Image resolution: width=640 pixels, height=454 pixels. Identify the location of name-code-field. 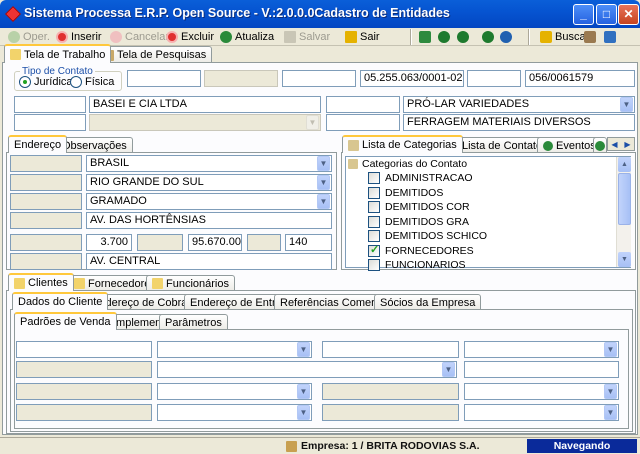
(50, 104).